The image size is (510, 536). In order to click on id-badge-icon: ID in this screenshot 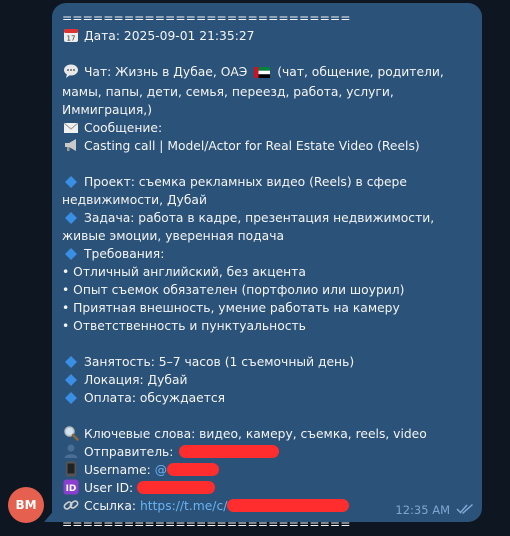, I will do `click(71, 488)`.